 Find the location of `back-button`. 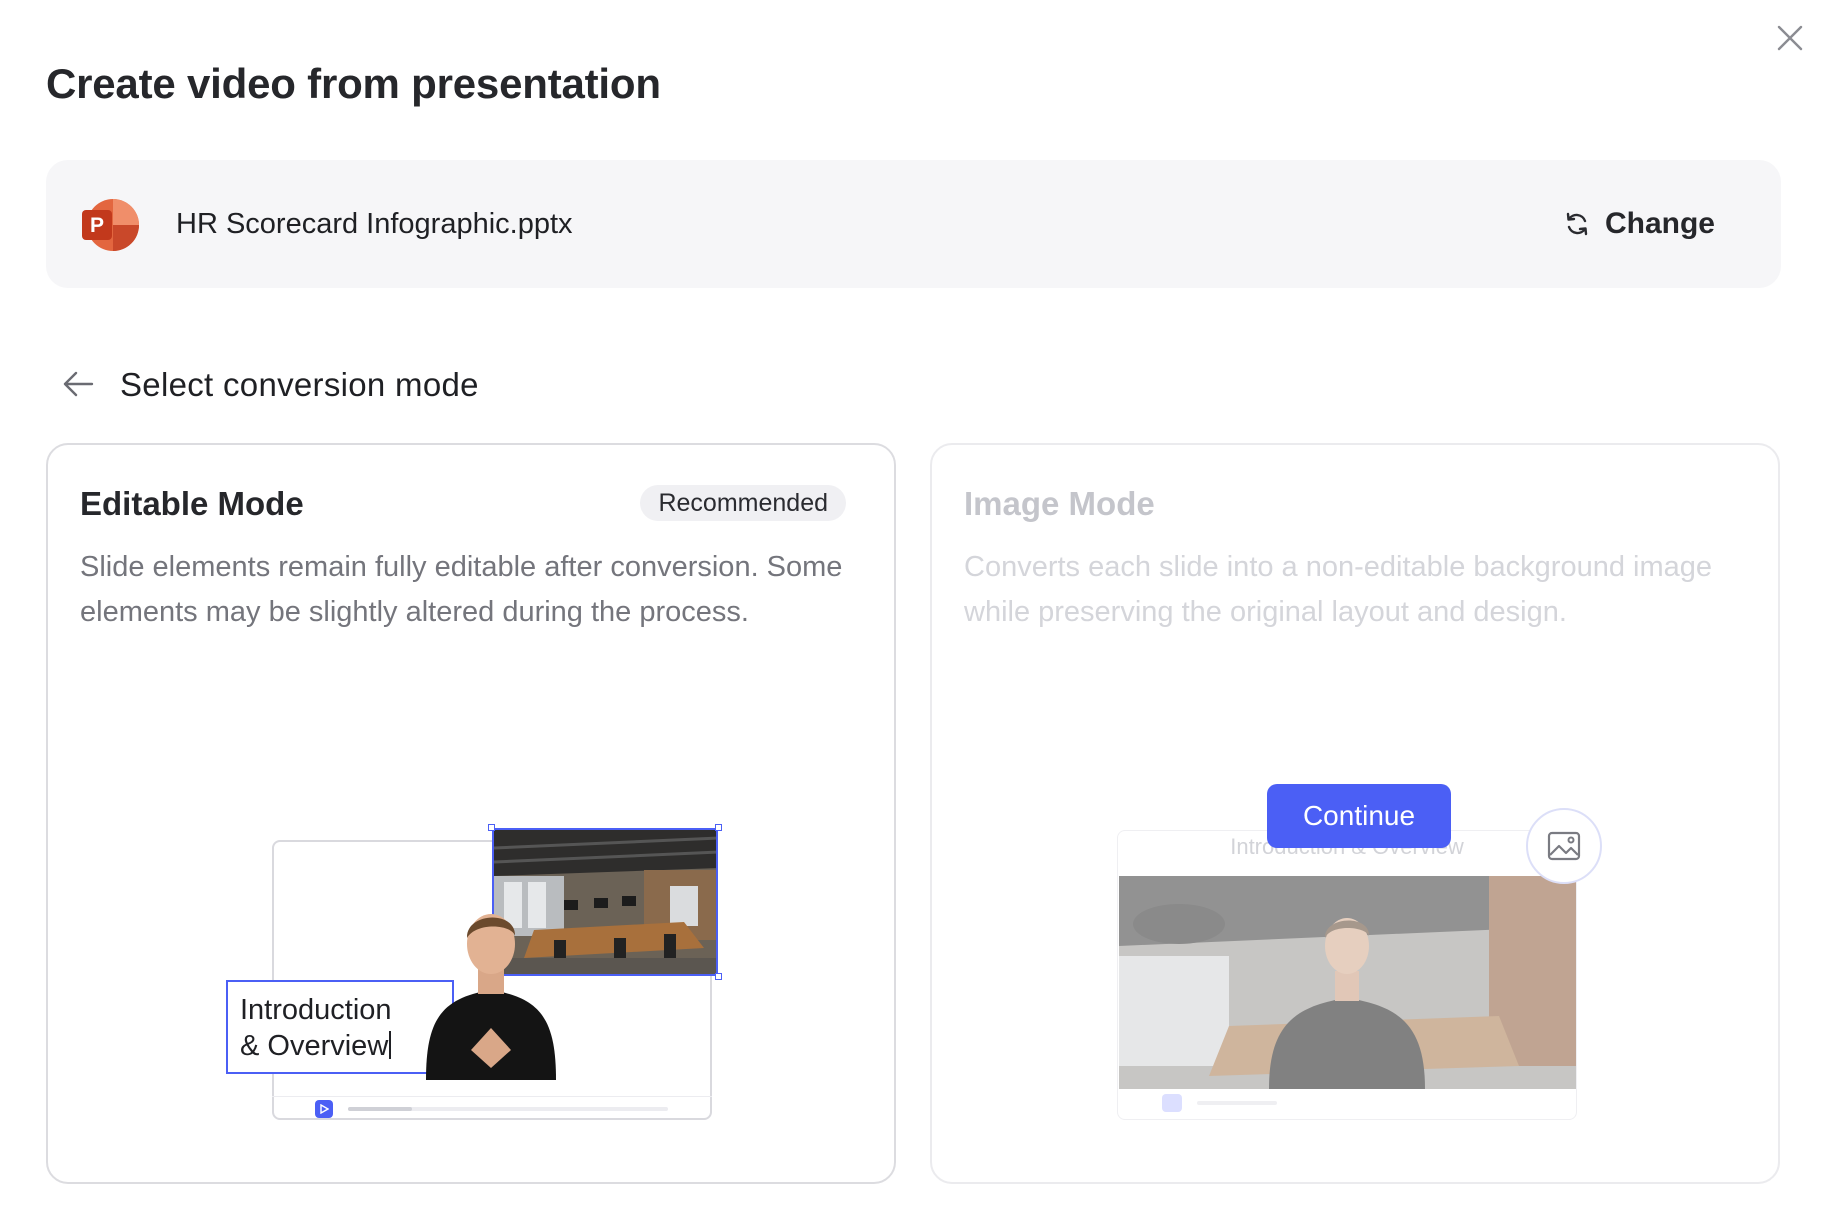

back-button is located at coordinates (78, 384).